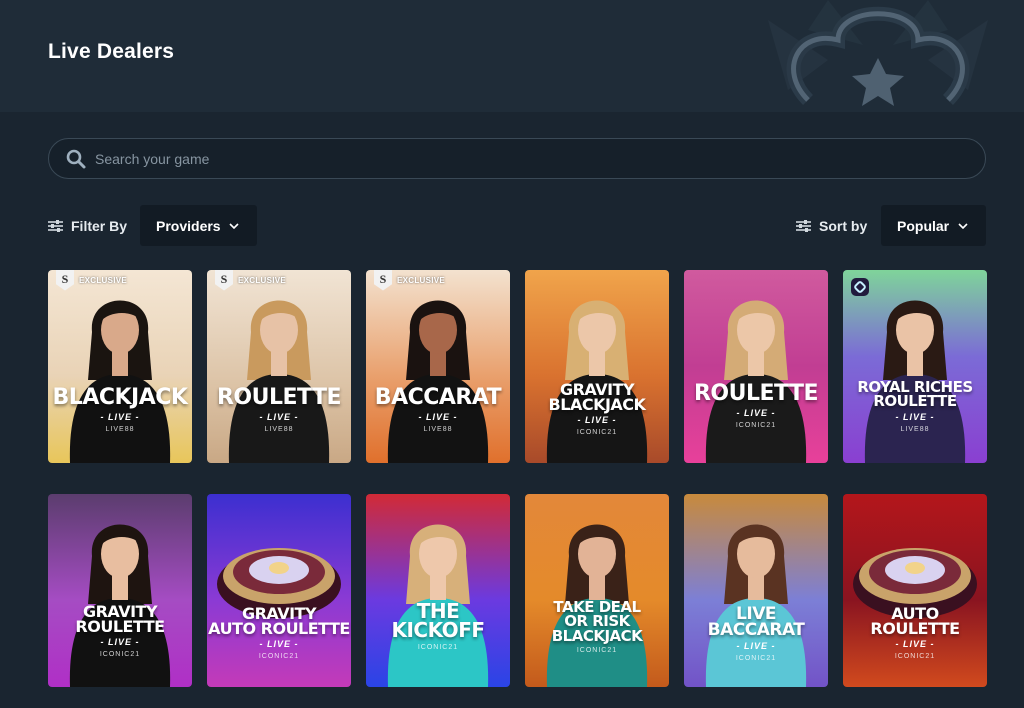 This screenshot has width=1024, height=708. I want to click on filter-by-label: Filter By, so click(87, 226).